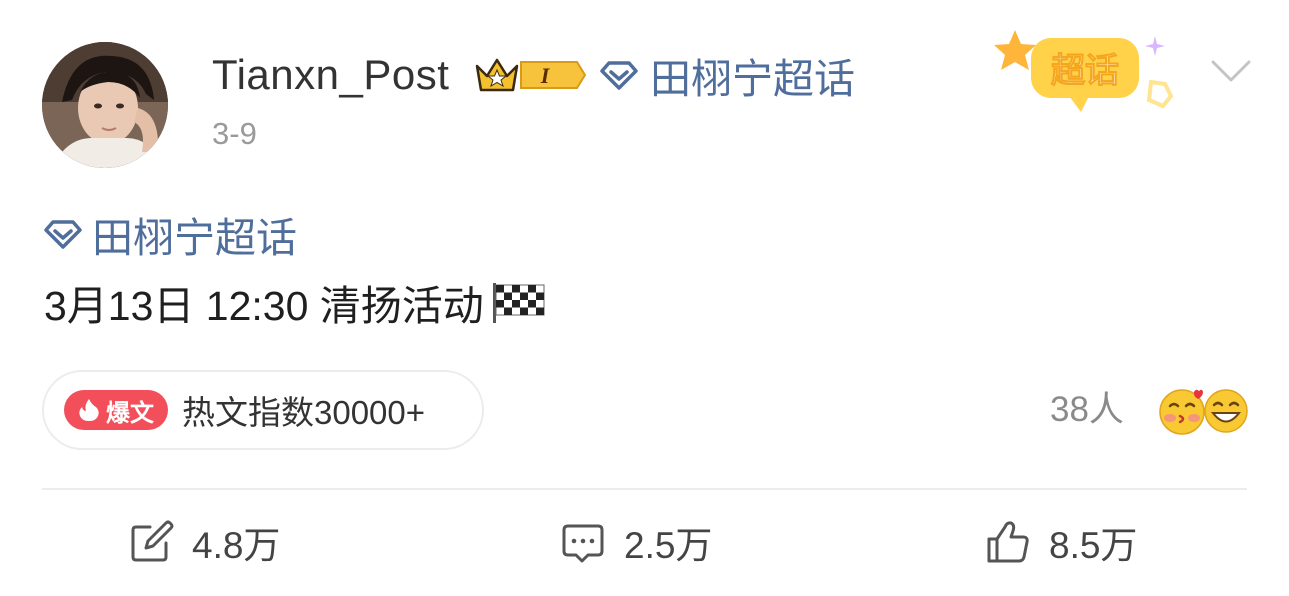 The image size is (1289, 596). What do you see at coordinates (644, 489) in the screenshot?
I see `divider` at bounding box center [644, 489].